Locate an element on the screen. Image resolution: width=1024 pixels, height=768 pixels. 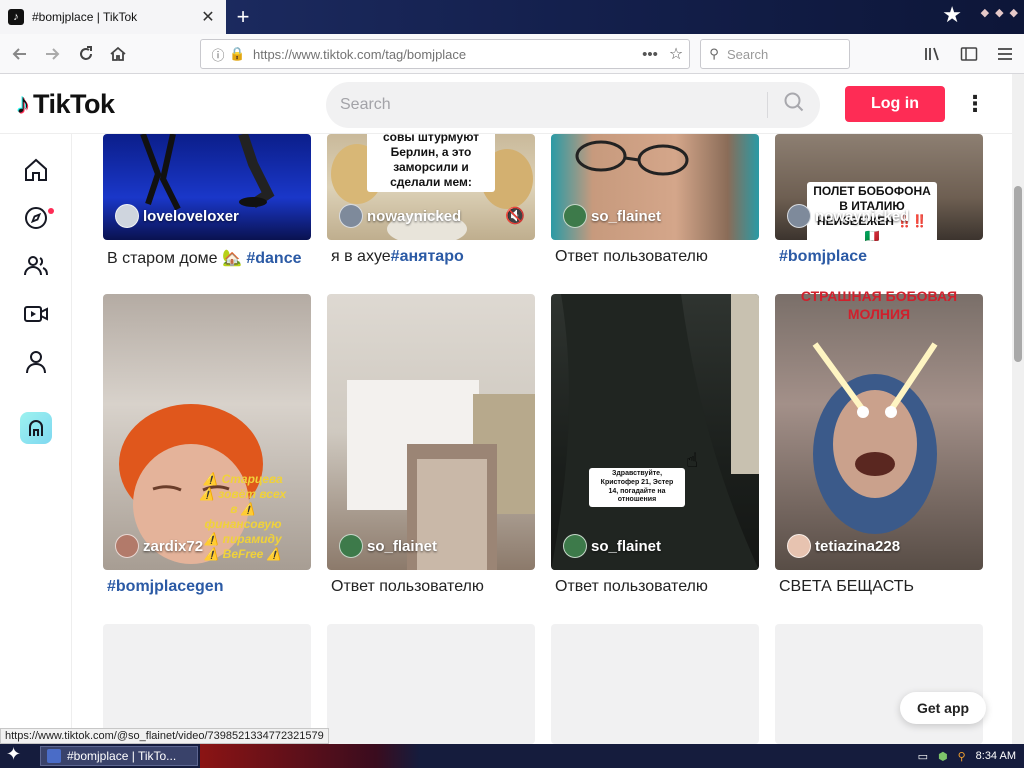
video-overlay-text: СТРАШНАЯ БОБОВАЯ МОЛНИЯ is located at coordinates (879, 305).